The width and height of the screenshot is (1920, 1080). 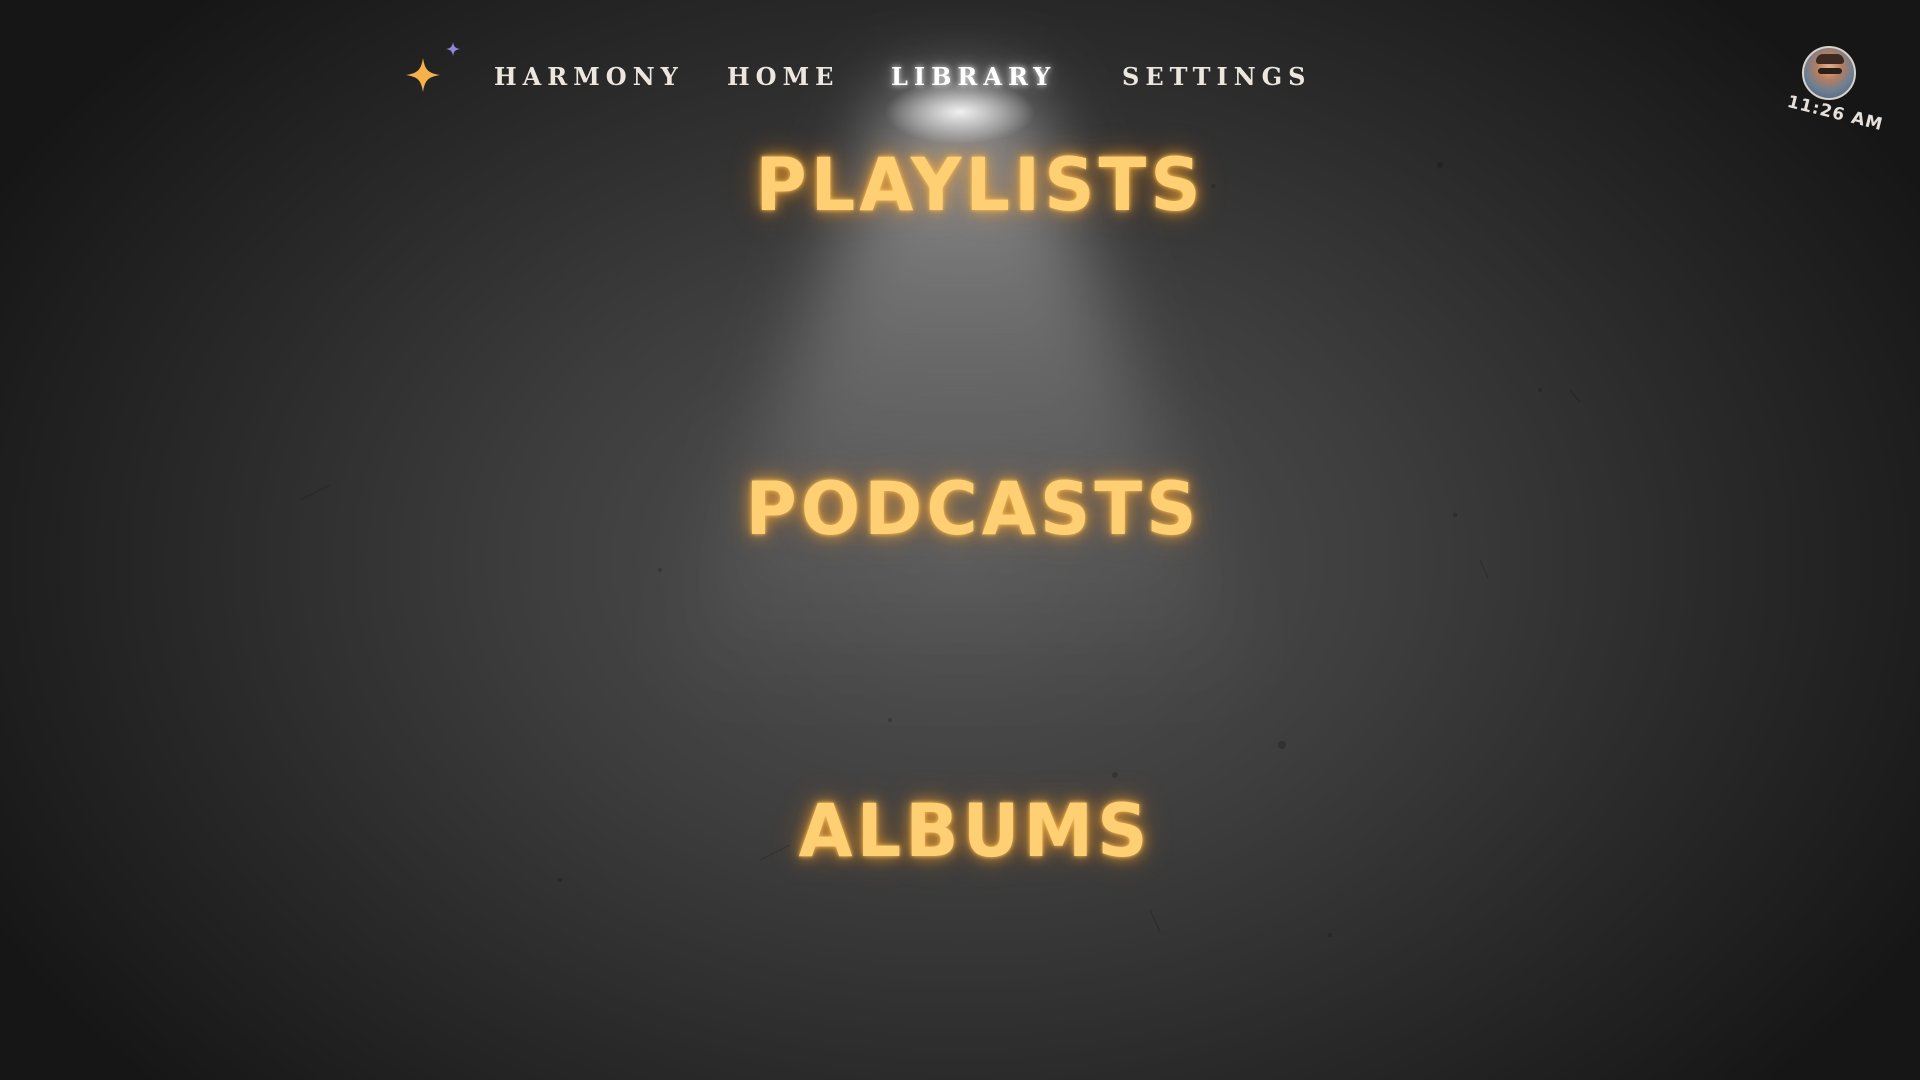 What do you see at coordinates (975, 831) in the screenshot?
I see `category-albums-label: ALBUMS` at bounding box center [975, 831].